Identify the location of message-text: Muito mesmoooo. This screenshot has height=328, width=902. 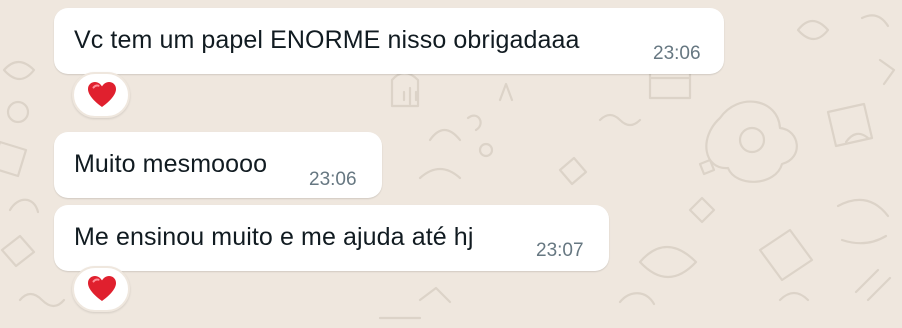
(171, 164).